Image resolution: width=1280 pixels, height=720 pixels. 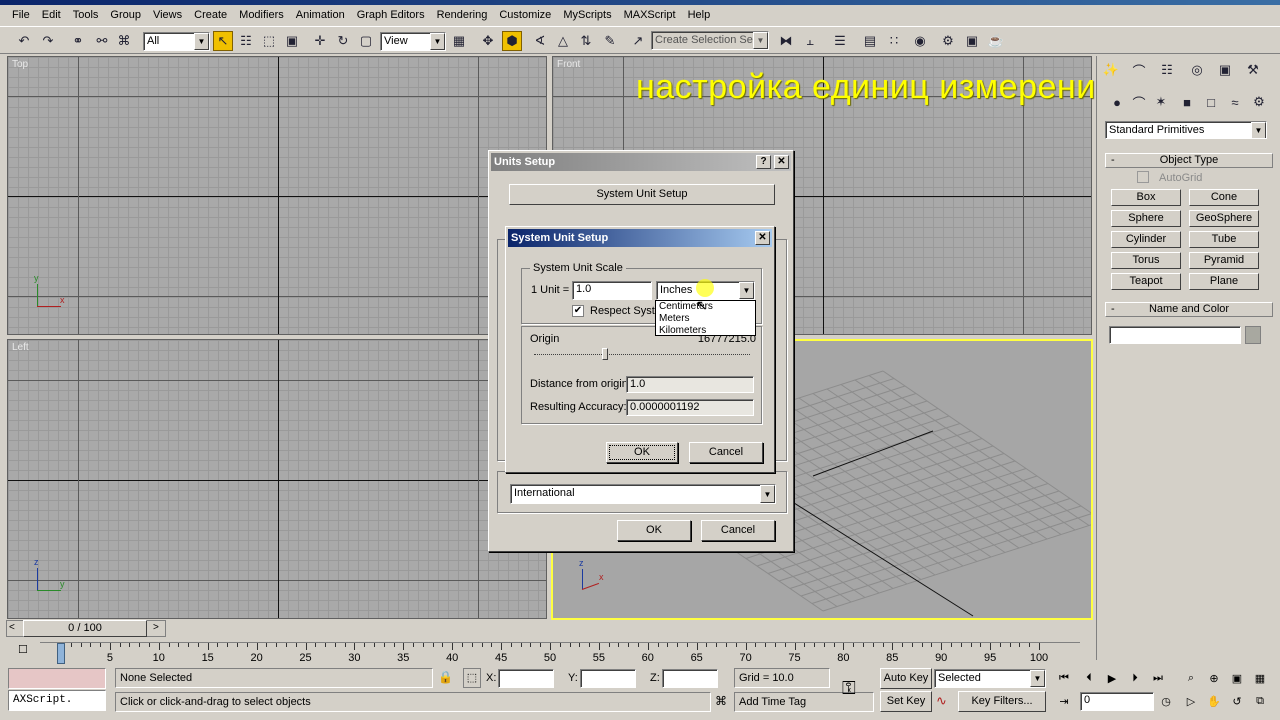 I want to click on curve-editor-icon: ▤, so click(x=870, y=41).